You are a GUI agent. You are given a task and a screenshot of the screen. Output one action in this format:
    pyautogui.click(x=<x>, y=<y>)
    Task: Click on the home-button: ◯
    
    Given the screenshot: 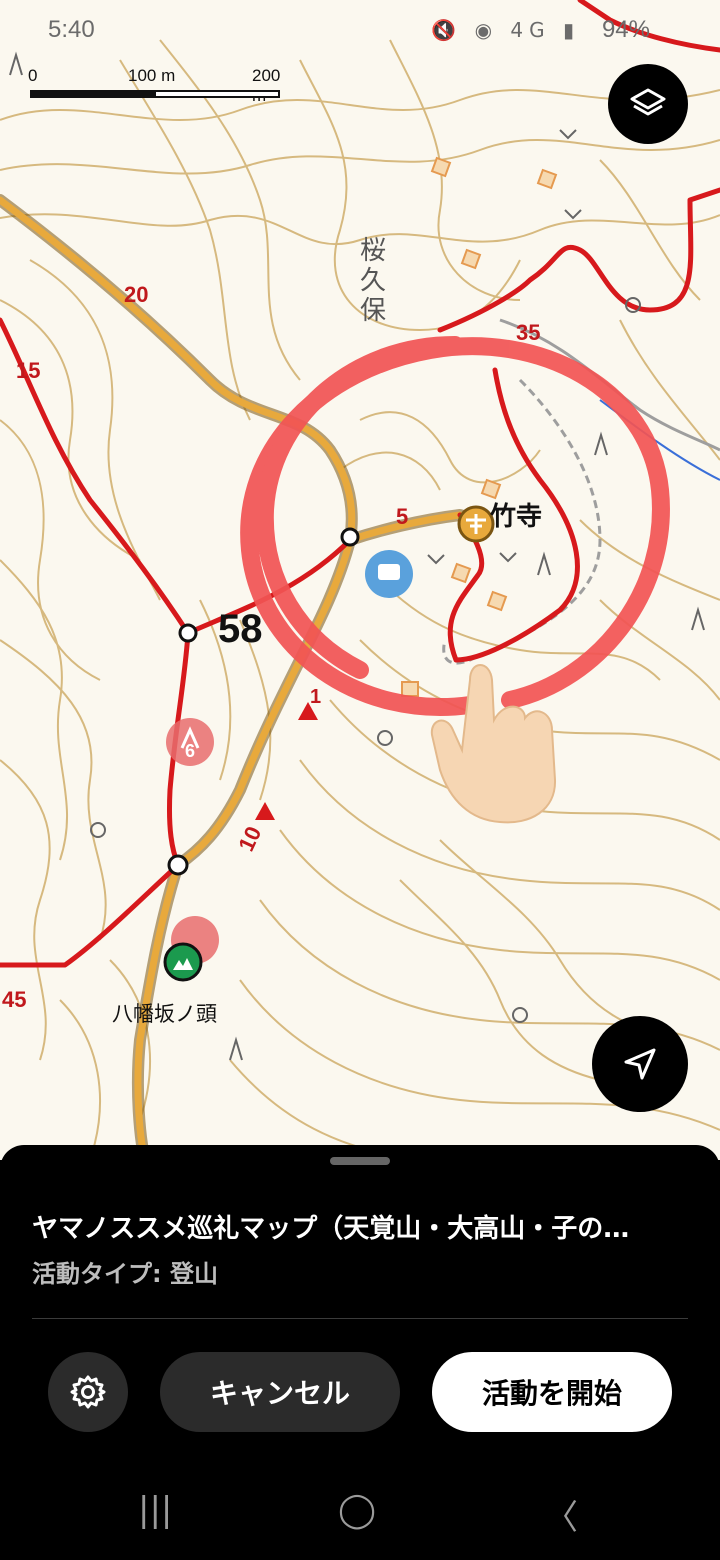 What is the action you would take?
    pyautogui.click(x=357, y=1510)
    